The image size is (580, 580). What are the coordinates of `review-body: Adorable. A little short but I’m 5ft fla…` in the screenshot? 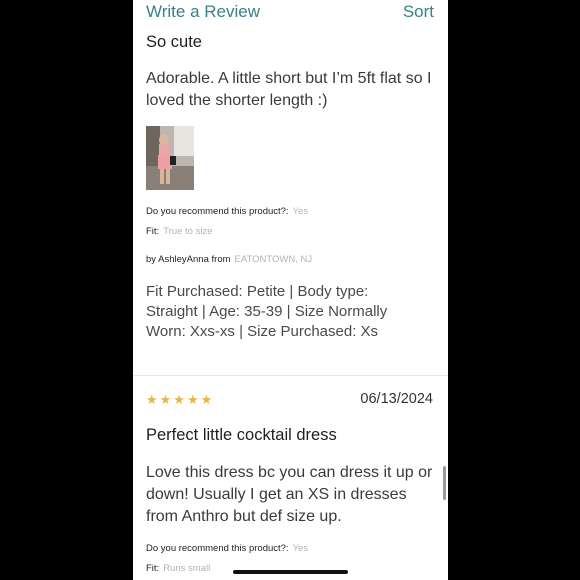 It's located at (289, 89).